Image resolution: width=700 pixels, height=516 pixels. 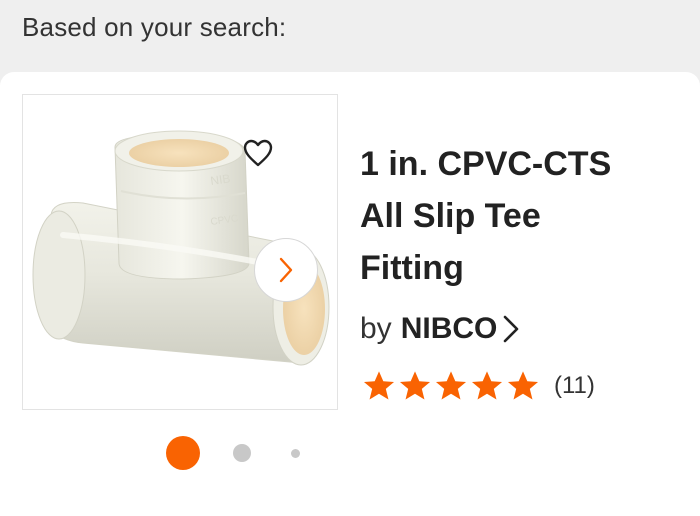 I want to click on heart-outline-icon, so click(x=258, y=153).